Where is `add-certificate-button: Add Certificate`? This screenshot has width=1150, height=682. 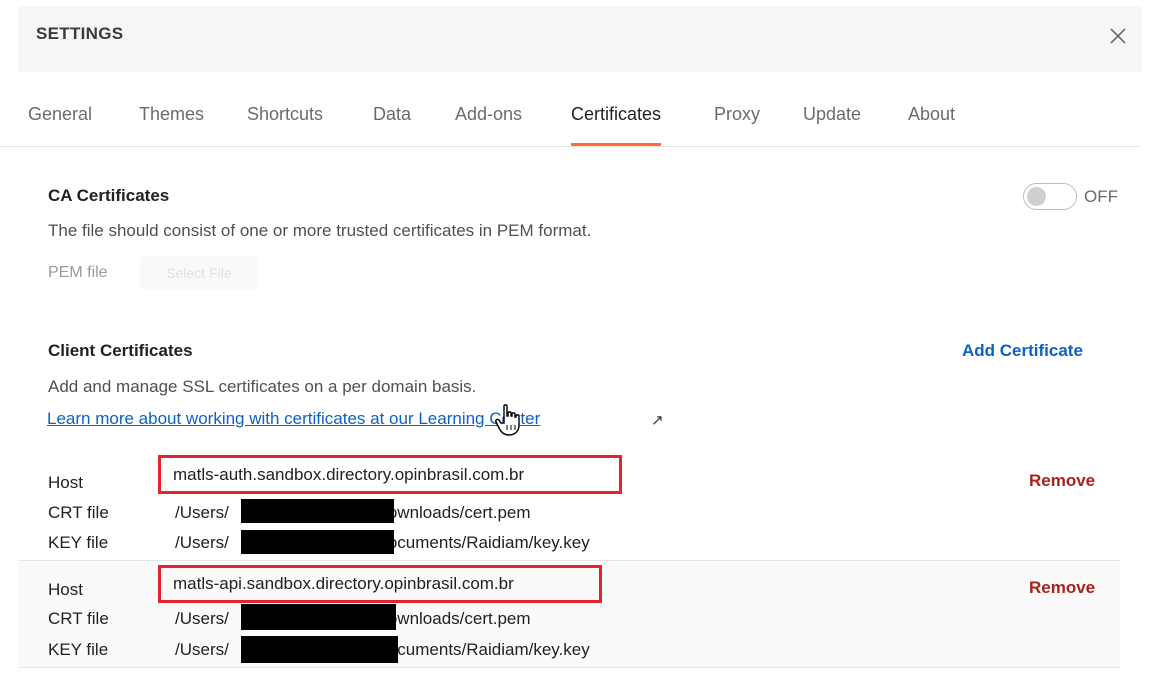
add-certificate-button: Add Certificate is located at coordinates (1022, 351).